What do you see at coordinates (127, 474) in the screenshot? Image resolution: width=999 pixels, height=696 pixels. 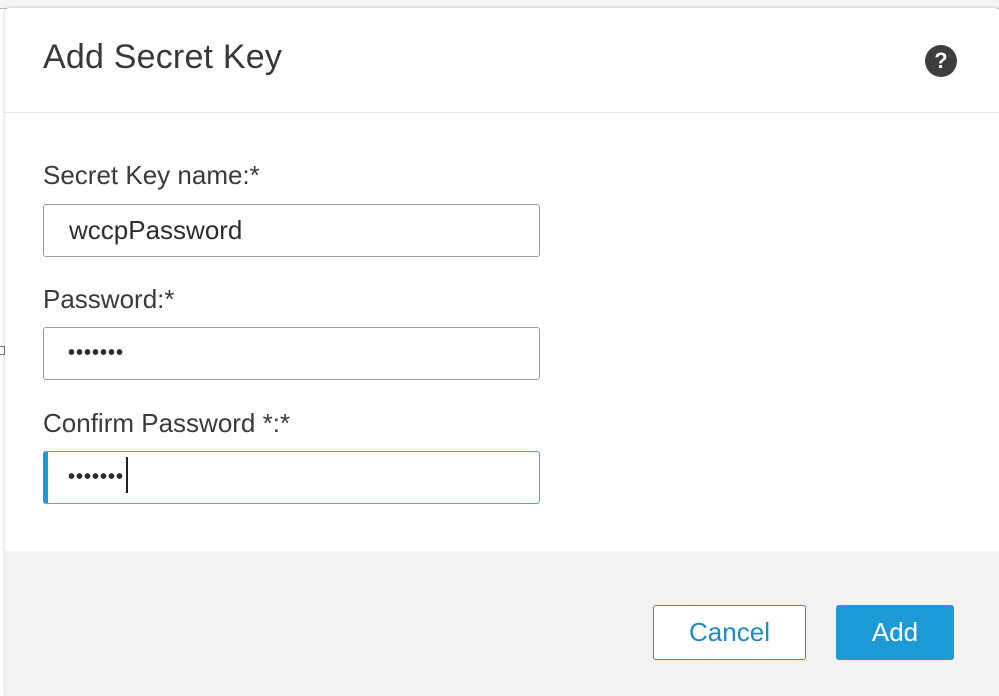 I see `text-caret` at bounding box center [127, 474].